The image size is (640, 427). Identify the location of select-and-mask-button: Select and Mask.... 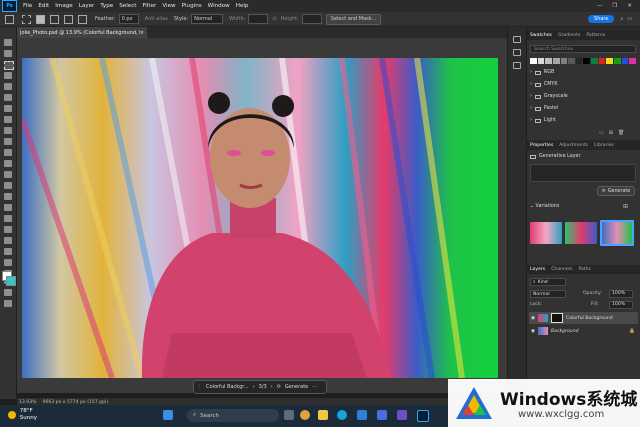
(353, 19).